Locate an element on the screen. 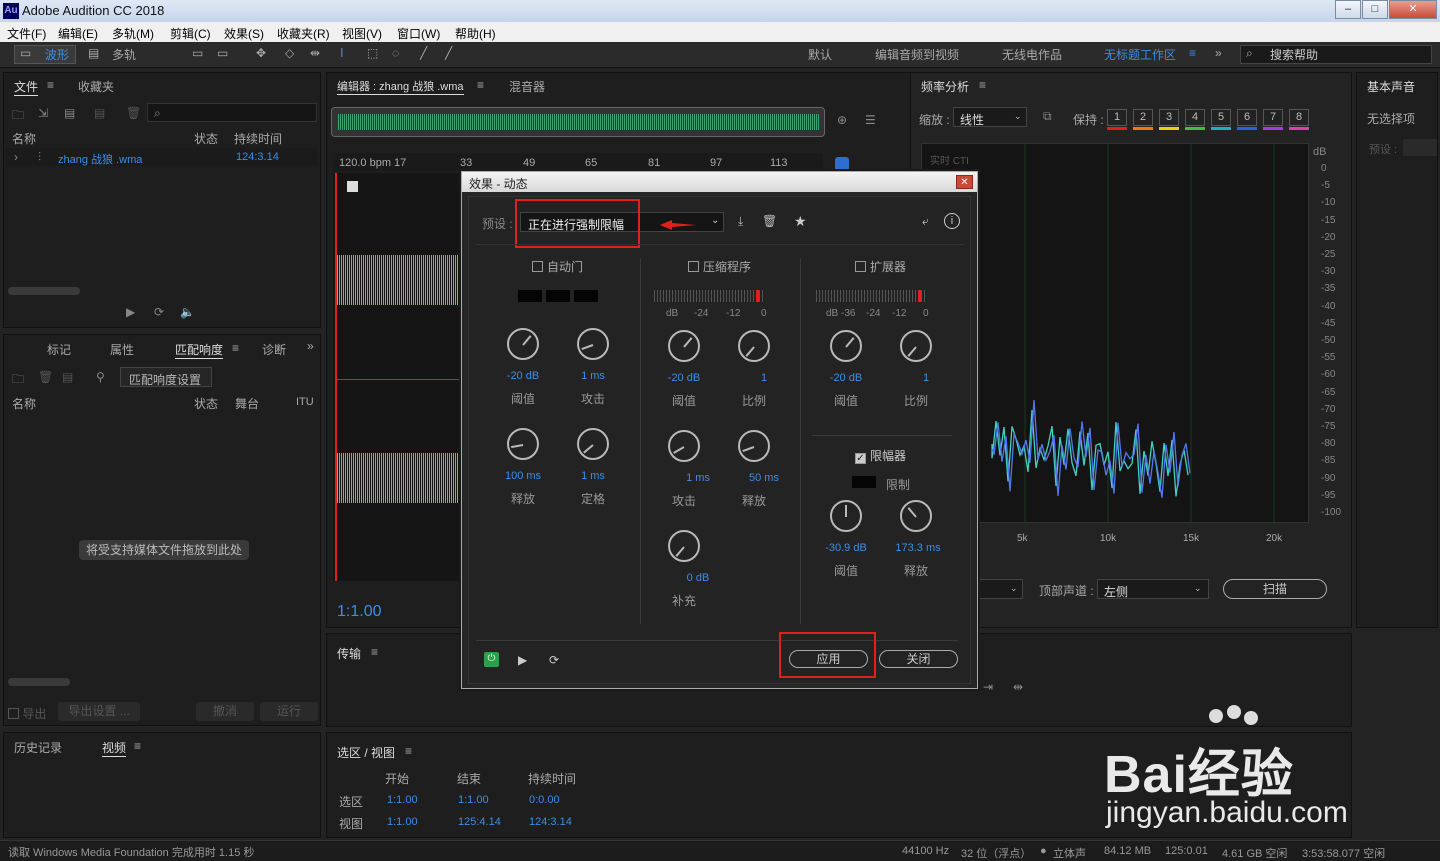 The image size is (1440, 861). hold-swatch-8: 8 is located at coordinates (1299, 119).